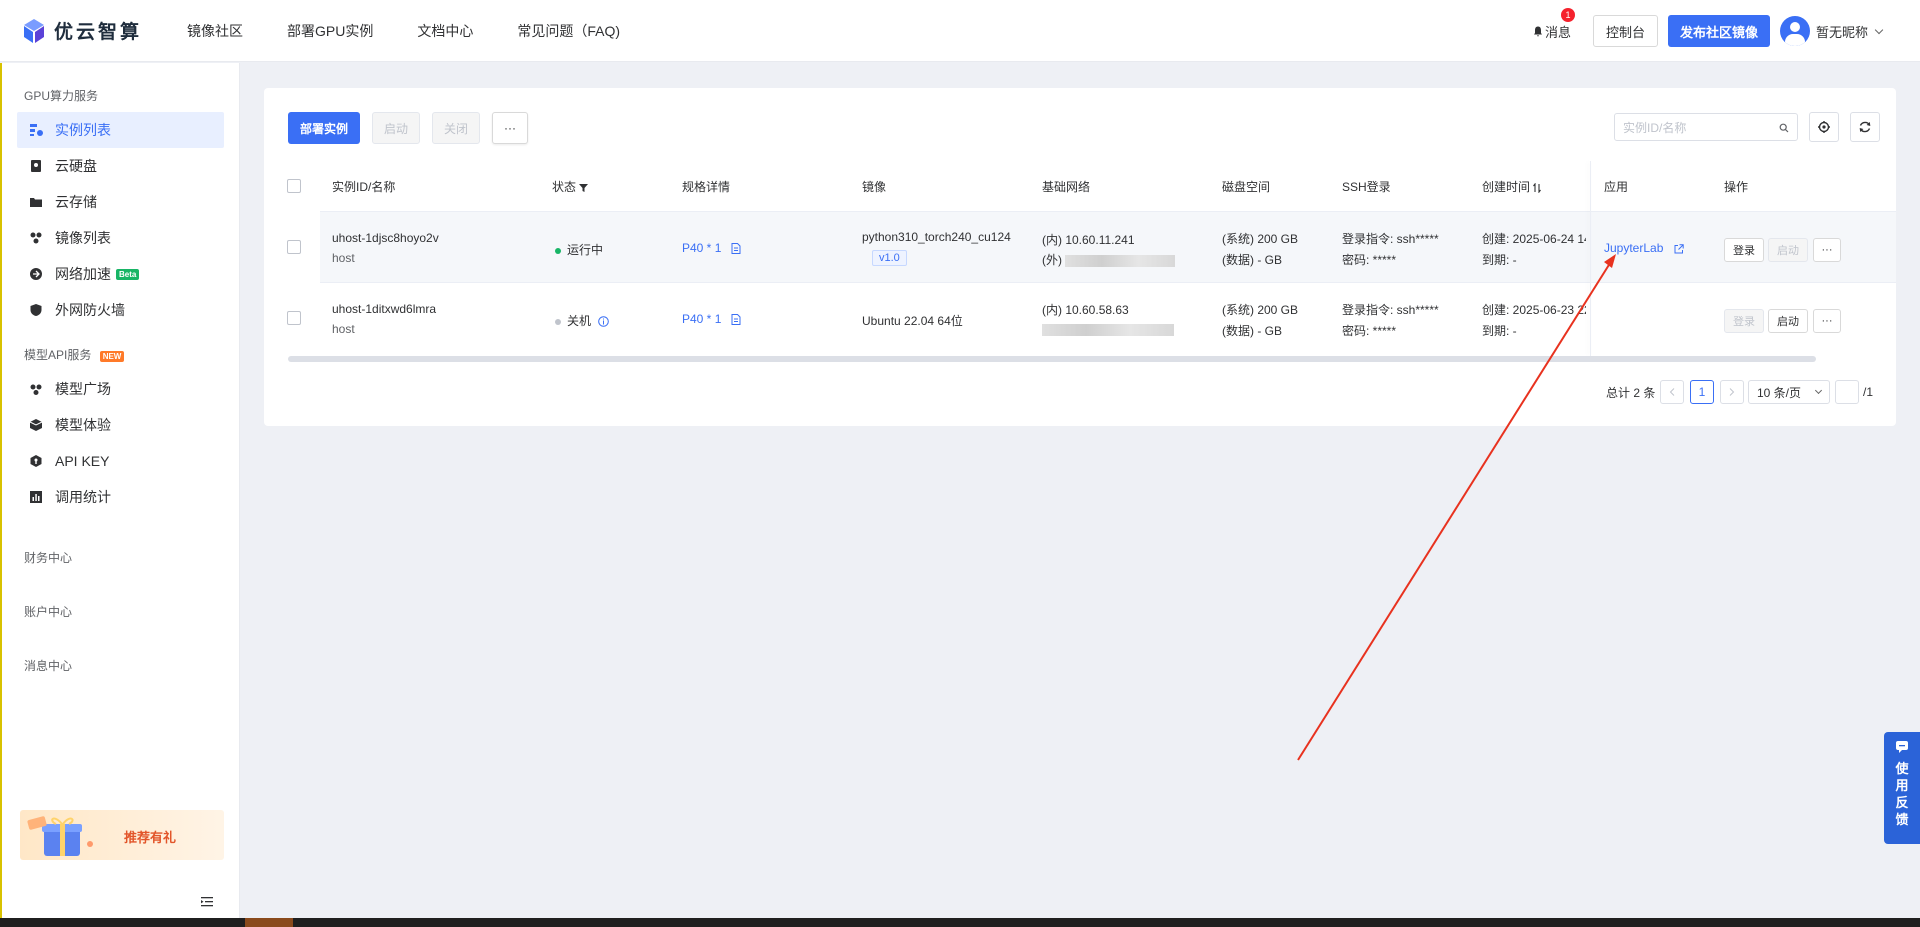 This screenshot has height=927, width=1920. I want to click on col-header-status: 状态, so click(570, 186).